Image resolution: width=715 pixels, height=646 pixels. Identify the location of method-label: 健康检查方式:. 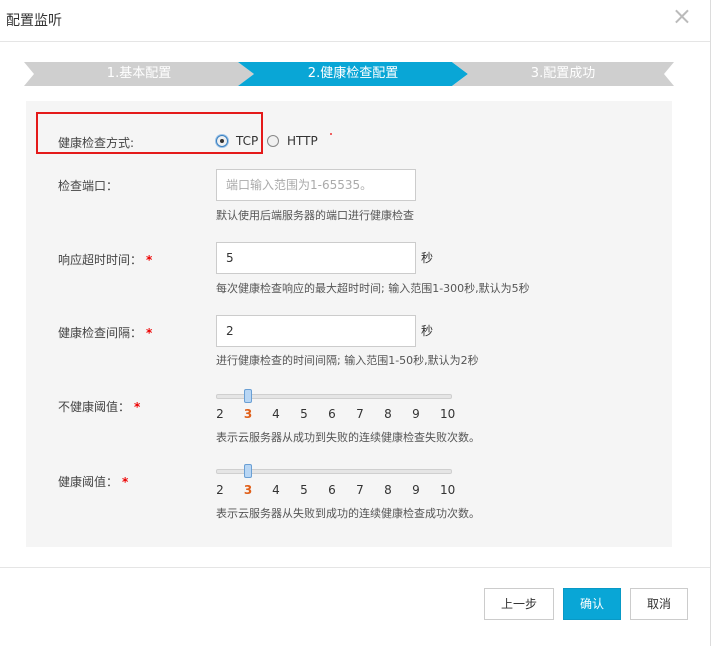
(96, 143).